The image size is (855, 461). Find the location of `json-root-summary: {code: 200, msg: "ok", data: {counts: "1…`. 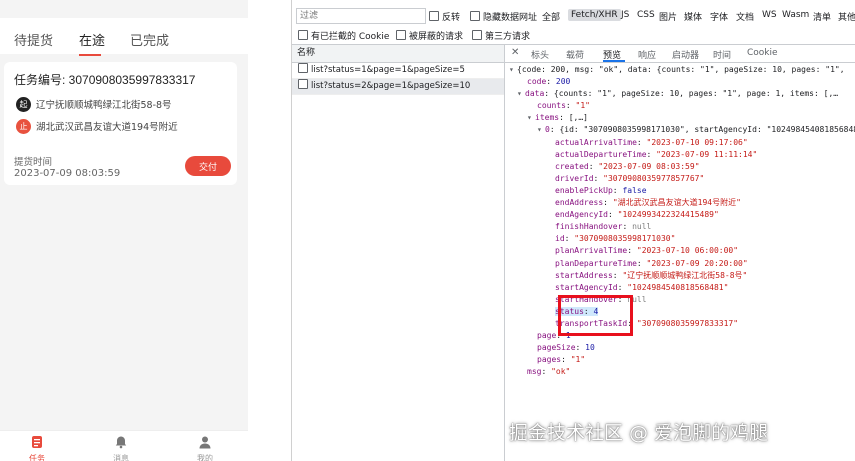

json-root-summary: {code: 200, msg: "ok", data: {counts: "1… is located at coordinates (681, 69).